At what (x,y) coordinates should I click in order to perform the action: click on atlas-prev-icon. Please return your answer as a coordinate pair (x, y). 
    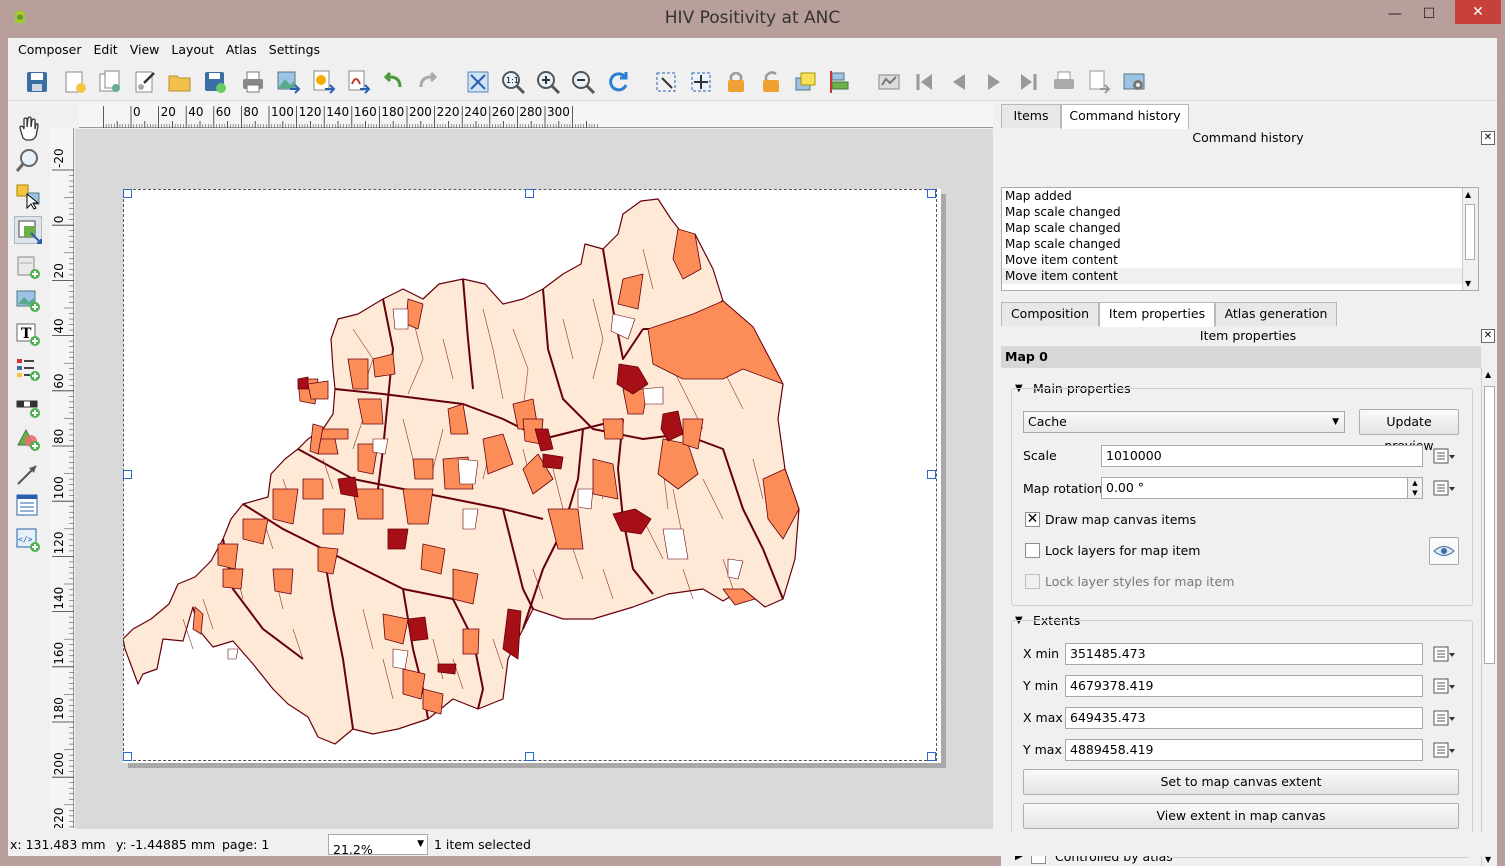
    Looking at the image, I should click on (959, 82).